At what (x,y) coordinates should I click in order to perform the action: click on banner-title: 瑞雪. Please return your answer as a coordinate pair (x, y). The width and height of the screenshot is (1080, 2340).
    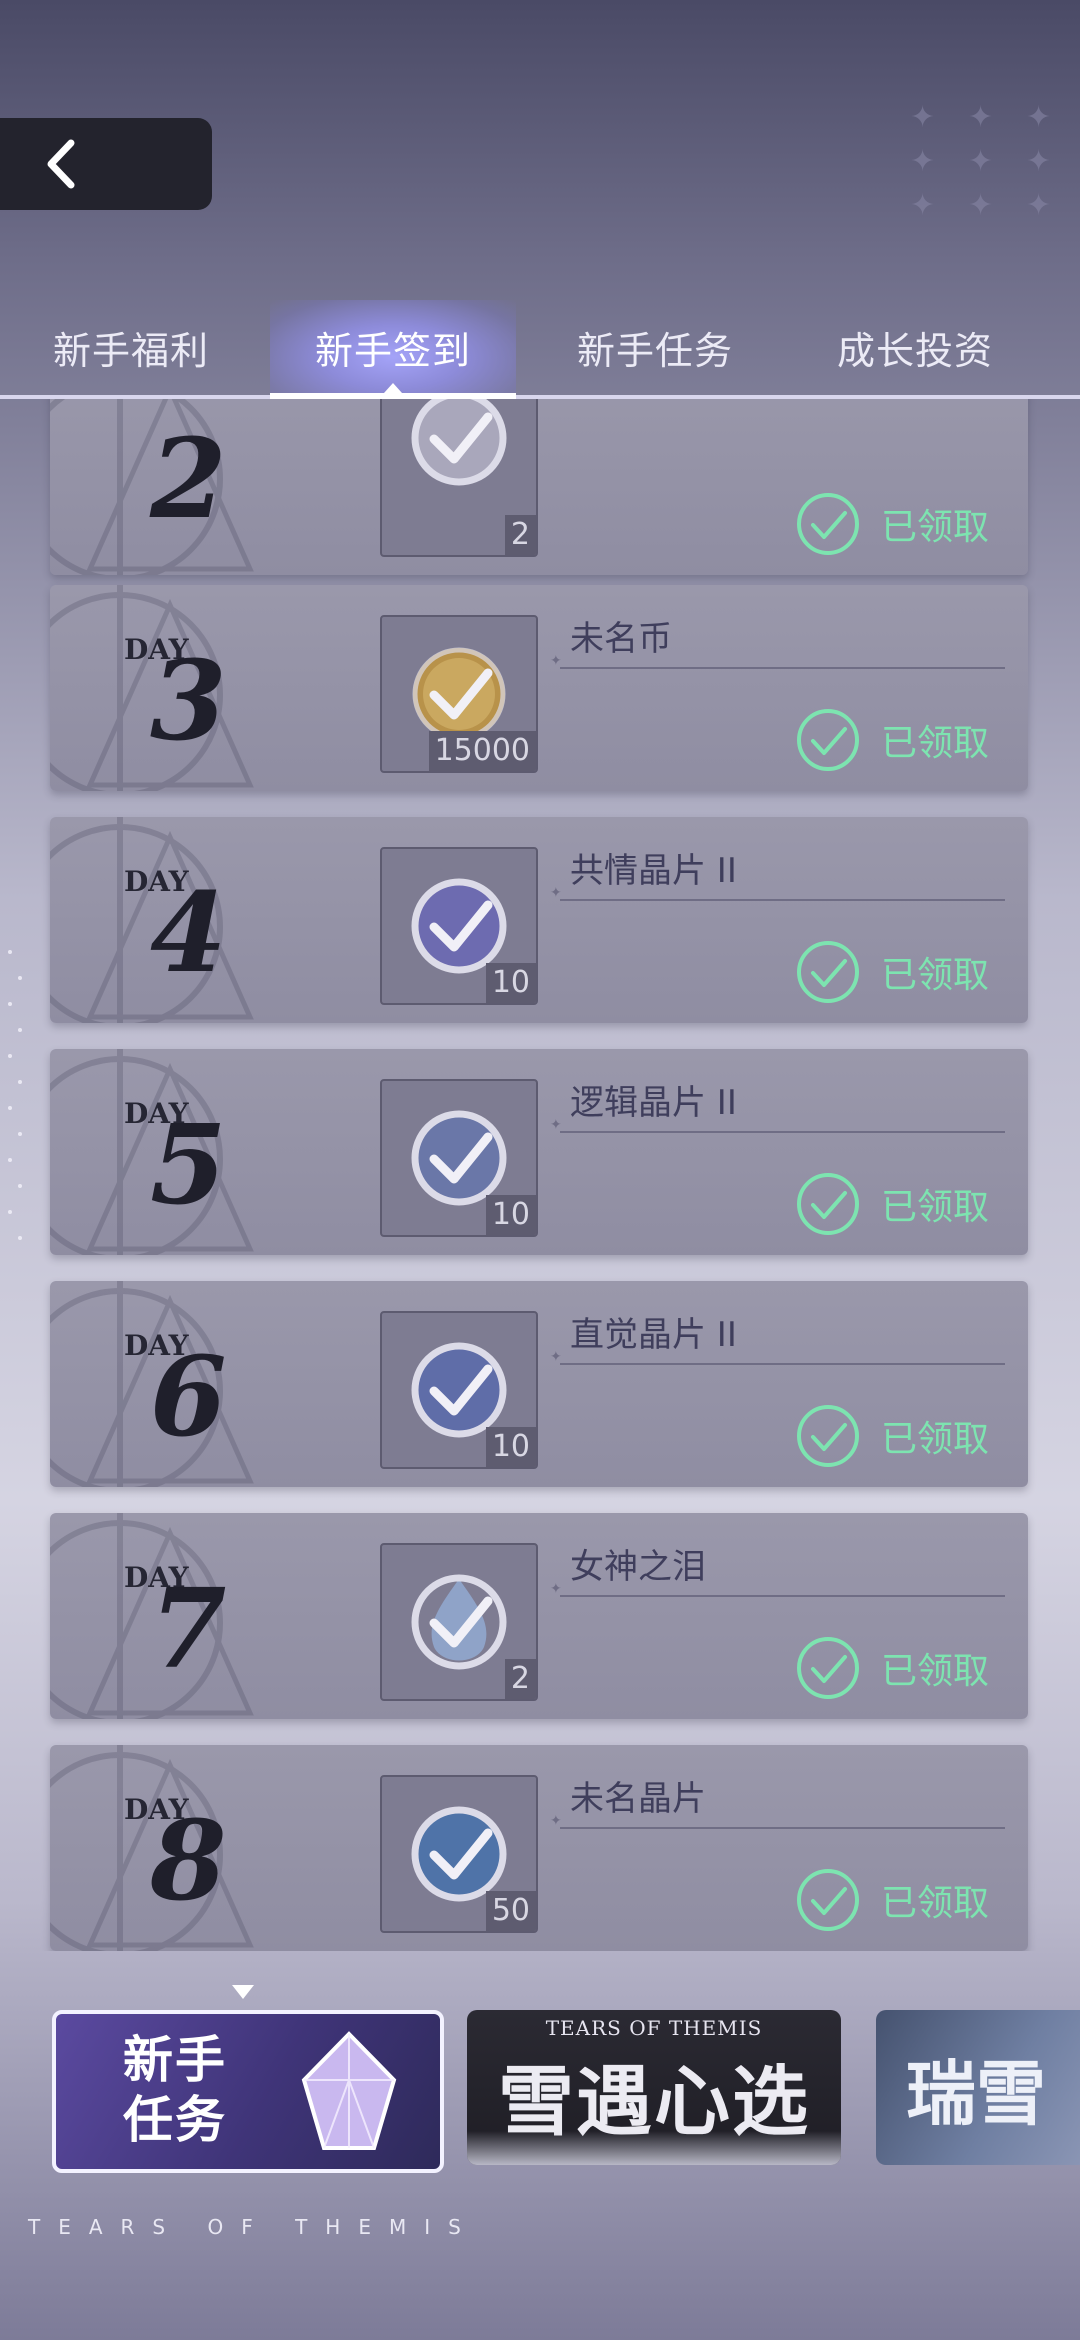
    Looking at the image, I should click on (976, 2093).